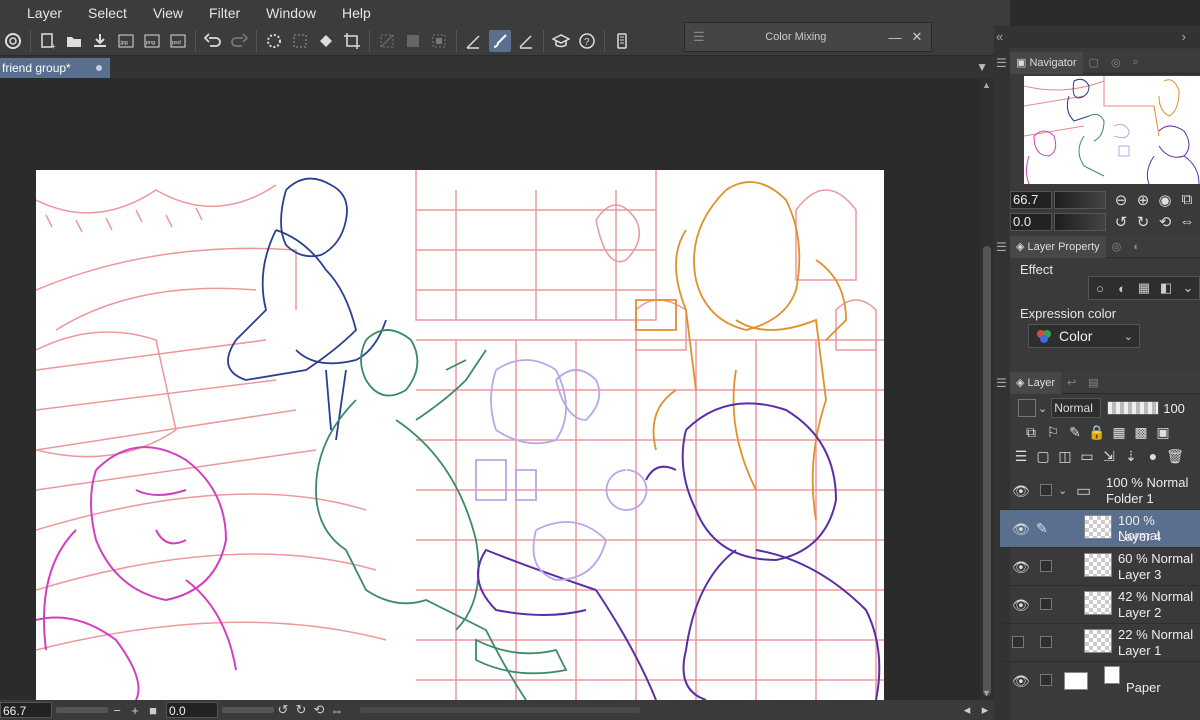 Image resolution: width=1200 pixels, height=720 pixels. Describe the element at coordinates (1046, 62) in the screenshot. I see `tab-navigator: ▣ Navigator` at that location.